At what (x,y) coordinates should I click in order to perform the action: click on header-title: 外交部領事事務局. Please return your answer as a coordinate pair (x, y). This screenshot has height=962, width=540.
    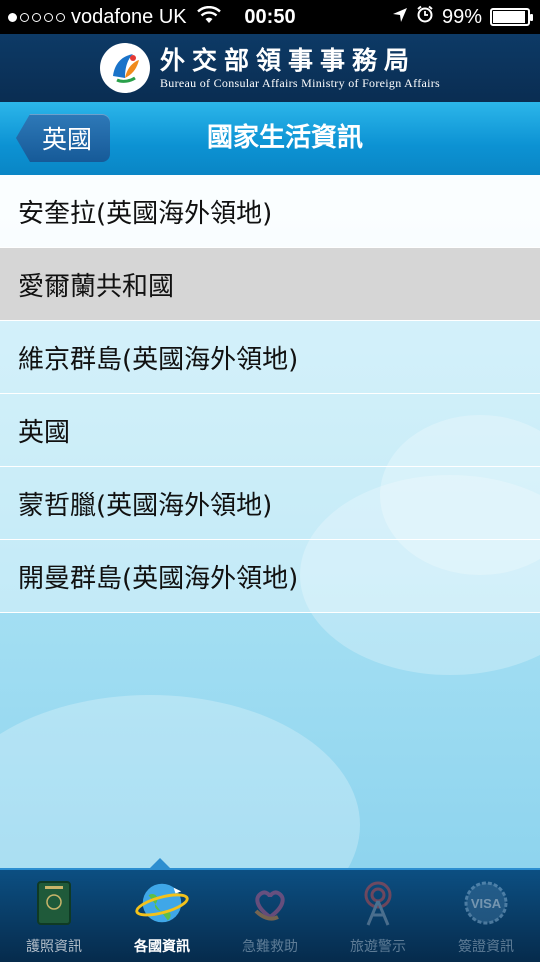
    Looking at the image, I should click on (287, 60).